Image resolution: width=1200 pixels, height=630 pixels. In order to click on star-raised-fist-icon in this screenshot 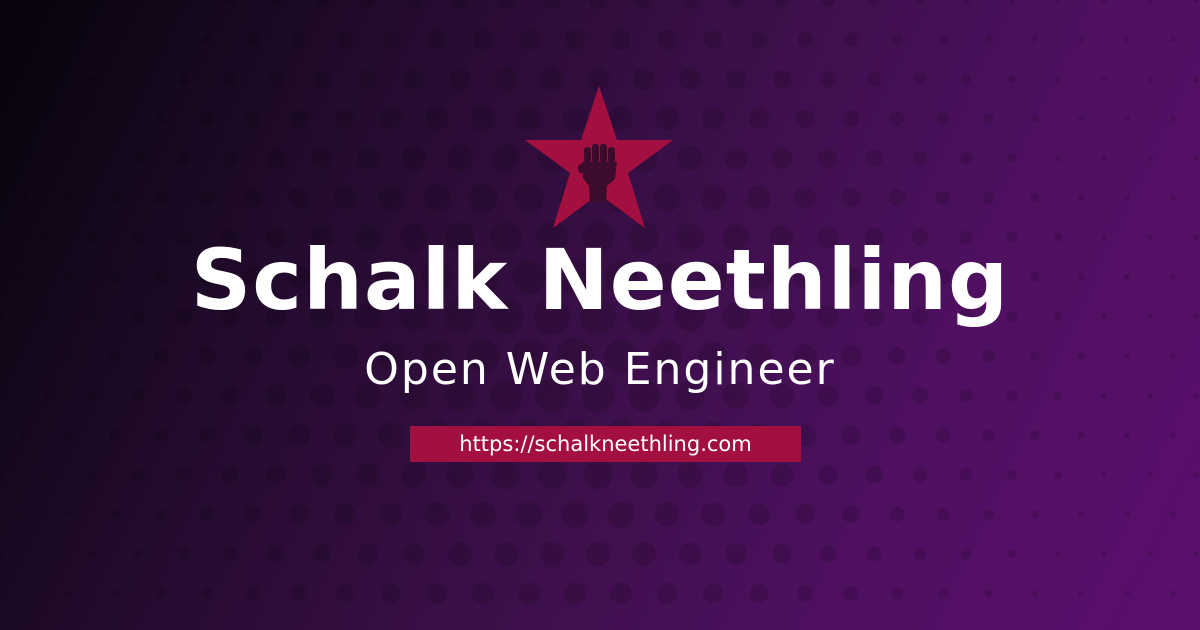, I will do `click(599, 157)`.